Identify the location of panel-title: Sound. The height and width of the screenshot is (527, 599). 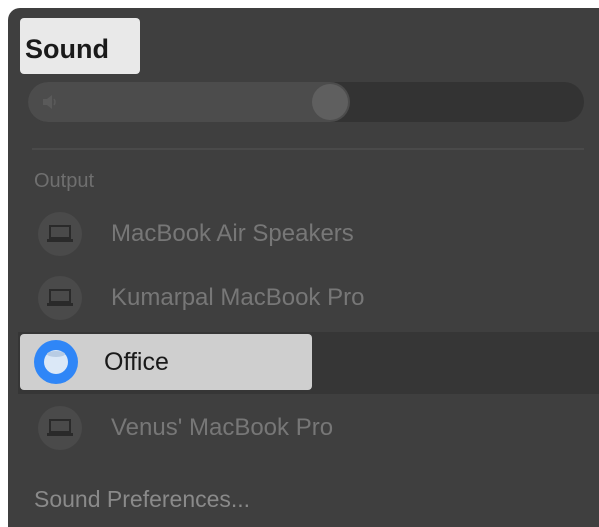
(67, 49).